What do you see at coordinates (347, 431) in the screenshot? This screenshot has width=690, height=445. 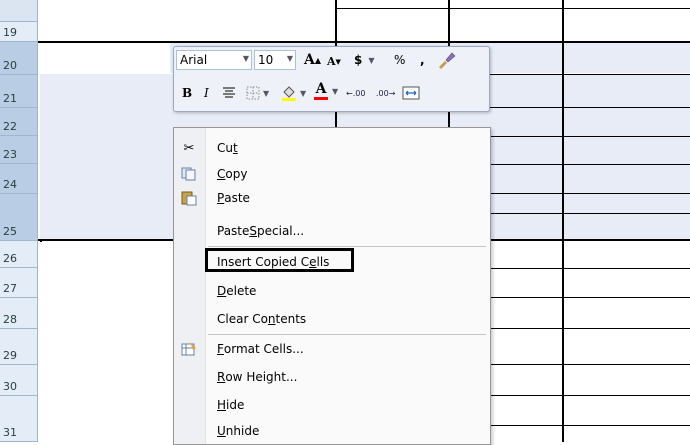 I see `menu-item-unhide: Unhide` at bounding box center [347, 431].